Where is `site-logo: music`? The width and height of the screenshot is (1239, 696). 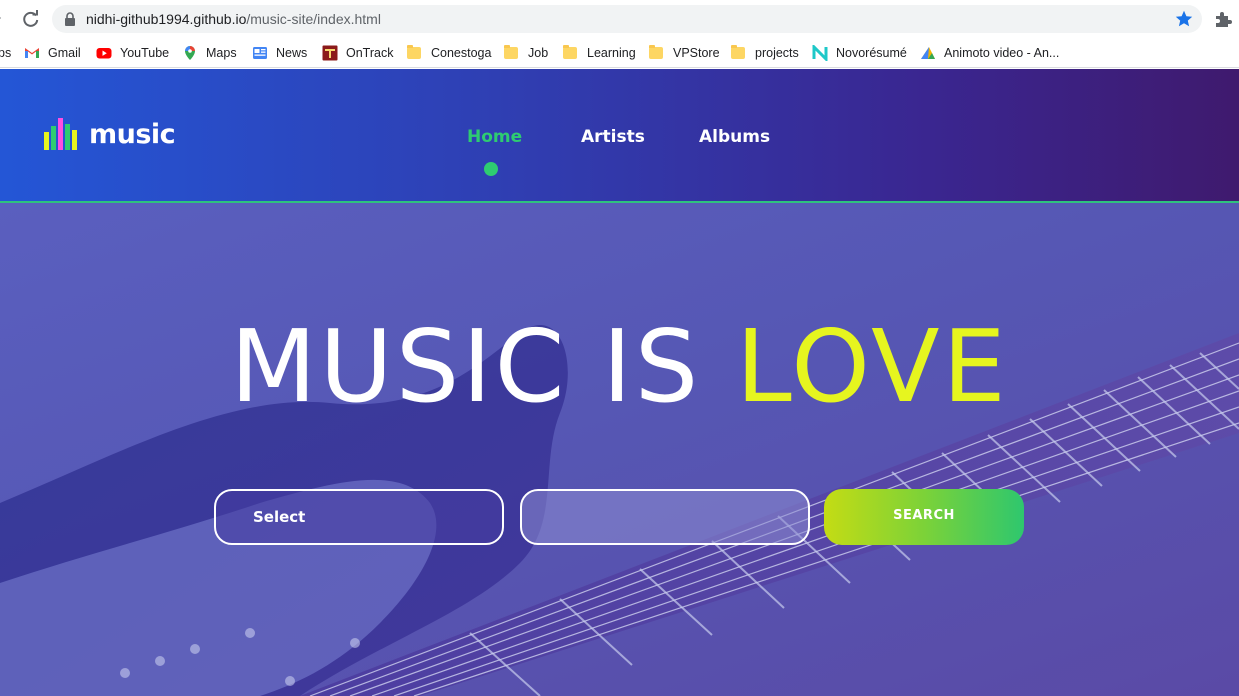 site-logo: music is located at coordinates (110, 133).